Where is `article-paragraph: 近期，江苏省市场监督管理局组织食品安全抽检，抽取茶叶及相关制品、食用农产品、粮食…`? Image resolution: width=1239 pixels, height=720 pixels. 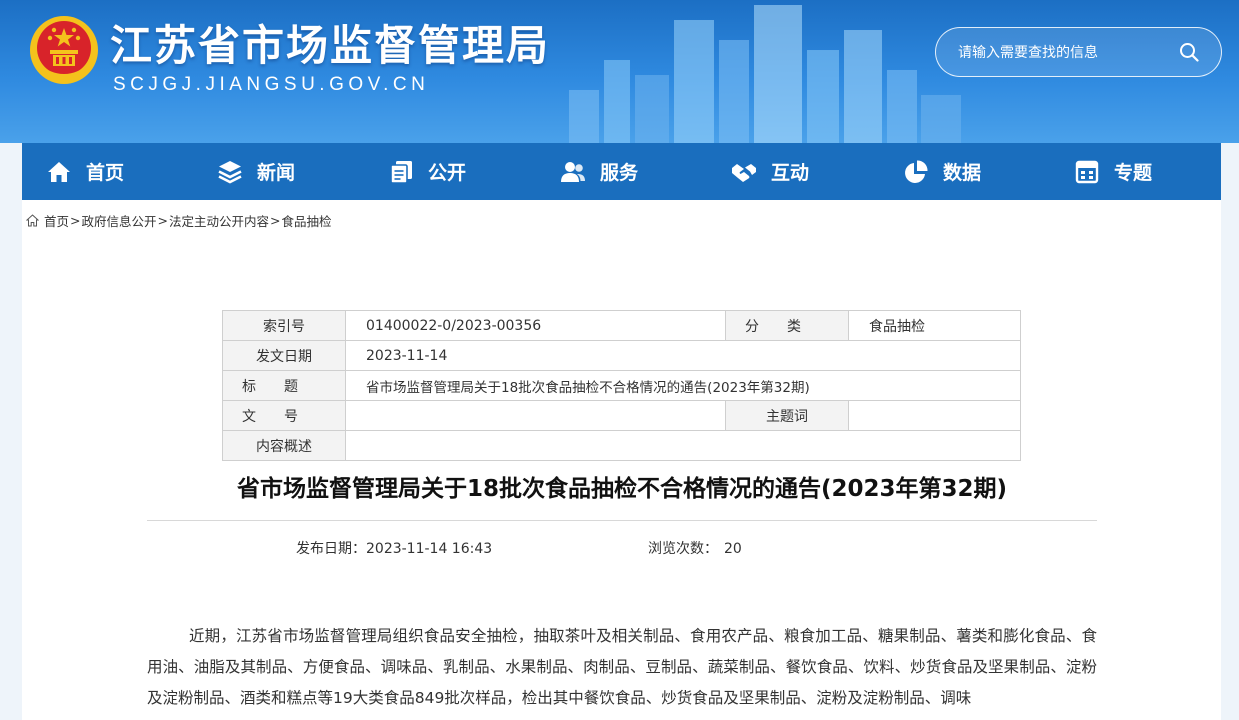
article-paragraph: 近期，江苏省市场监督管理局组织食品安全抽检，抽取茶叶及相关制品、食用农产品、粮食… is located at coordinates (622, 667).